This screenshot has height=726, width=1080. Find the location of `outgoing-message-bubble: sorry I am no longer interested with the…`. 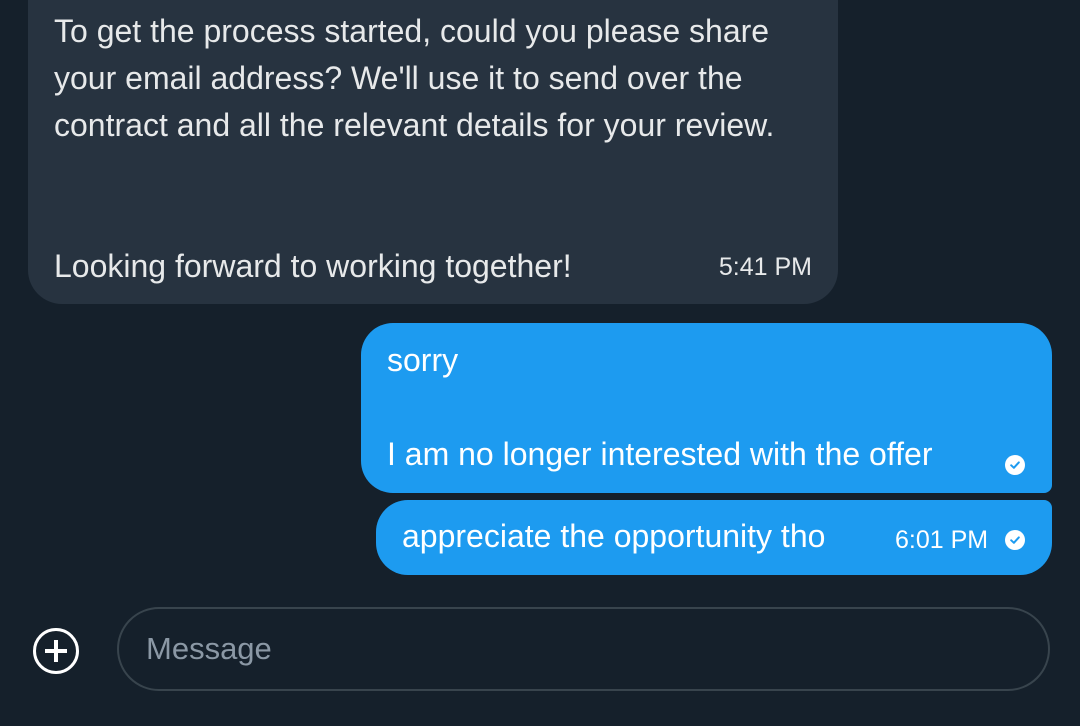

outgoing-message-bubble: sorry I am no longer interested with the… is located at coordinates (706, 408).